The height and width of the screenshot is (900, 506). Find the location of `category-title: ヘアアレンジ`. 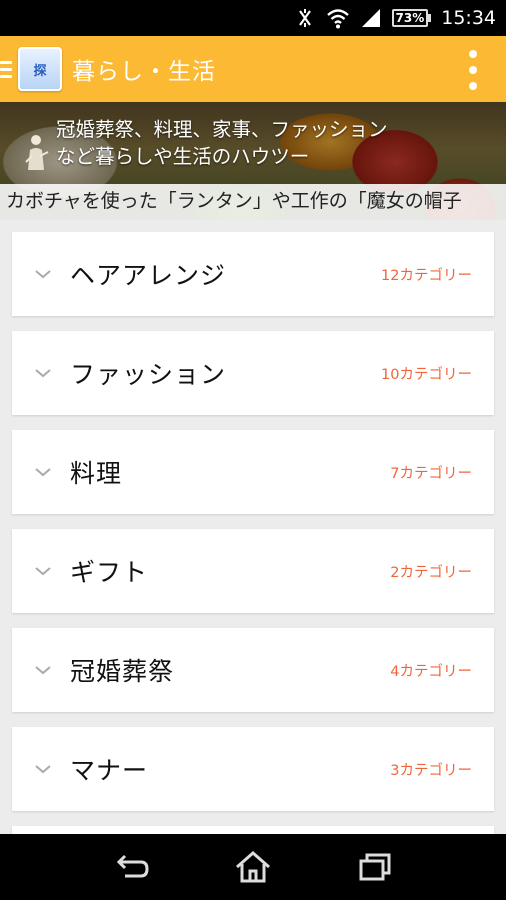

category-title: ヘアアレンジ is located at coordinates (148, 275).